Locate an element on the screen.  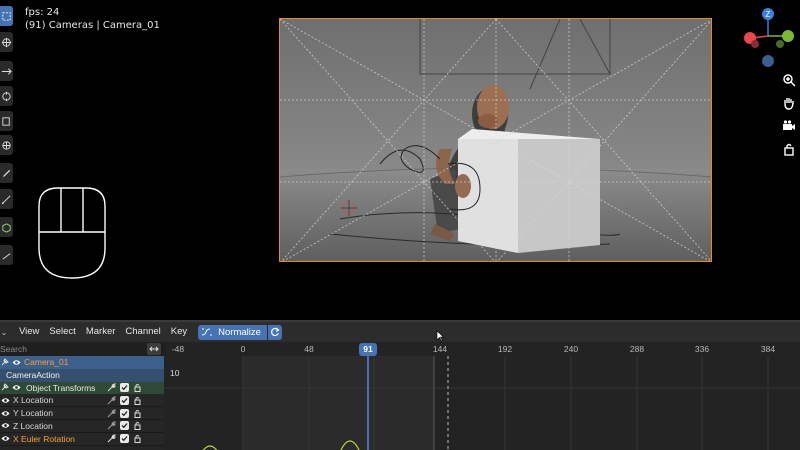
current-frame-badge: 91 is located at coordinates (368, 349).